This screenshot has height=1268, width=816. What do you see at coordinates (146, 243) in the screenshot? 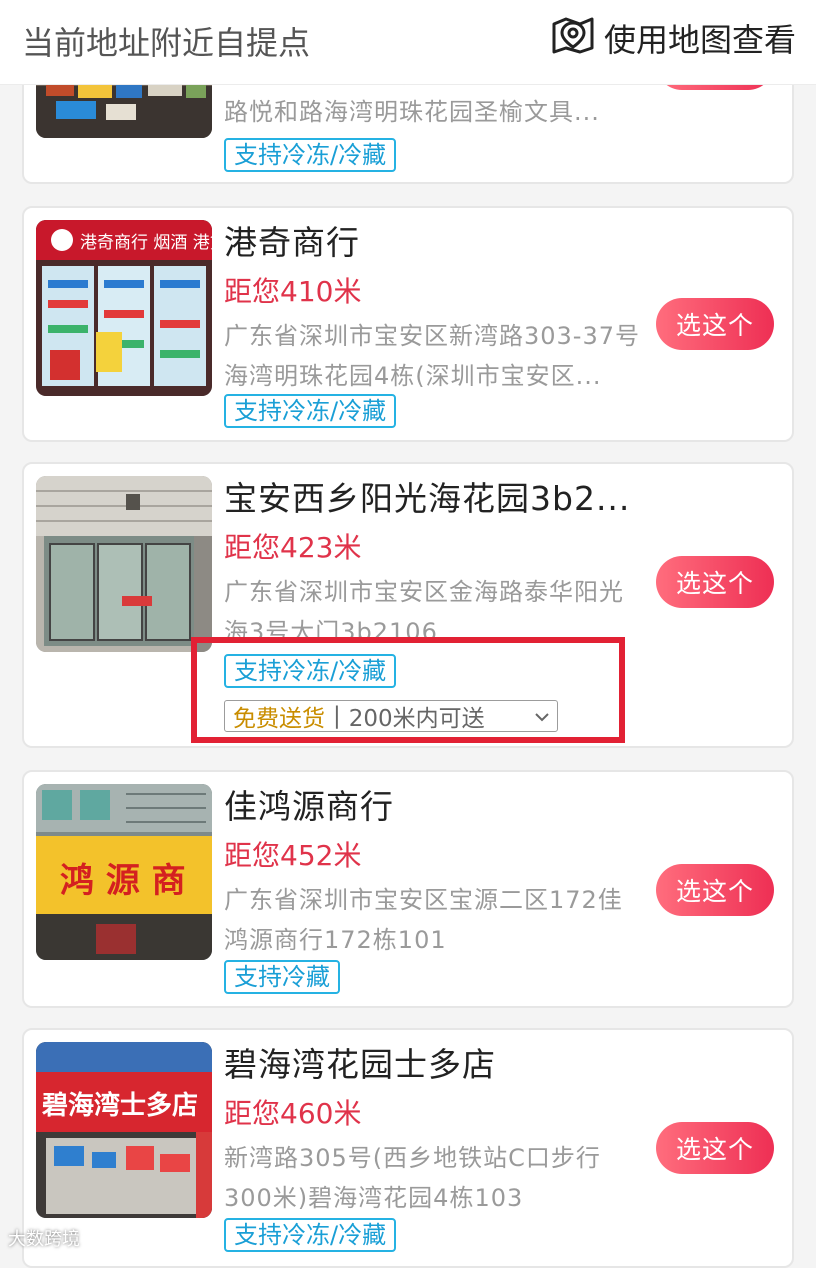
I see `store-photo-2-sign: 港奇商行 烟酒 港货` at bounding box center [146, 243].